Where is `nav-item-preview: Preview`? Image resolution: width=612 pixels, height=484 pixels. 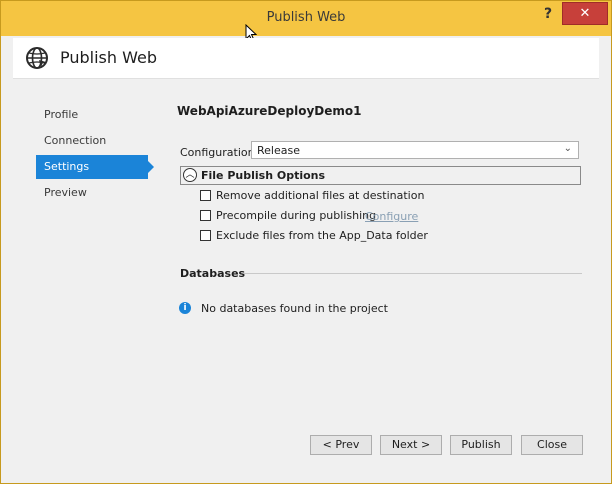 nav-item-preview: Preview is located at coordinates (92, 193).